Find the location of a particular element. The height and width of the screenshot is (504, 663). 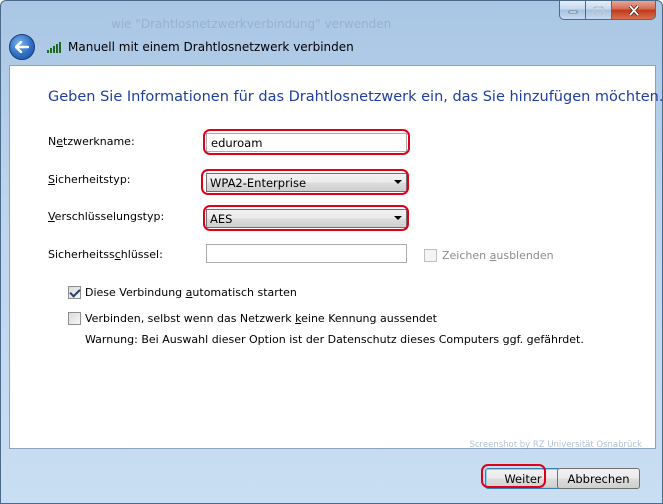

encryption-type-label: Verschlüsselungstyp: is located at coordinates (106, 216).